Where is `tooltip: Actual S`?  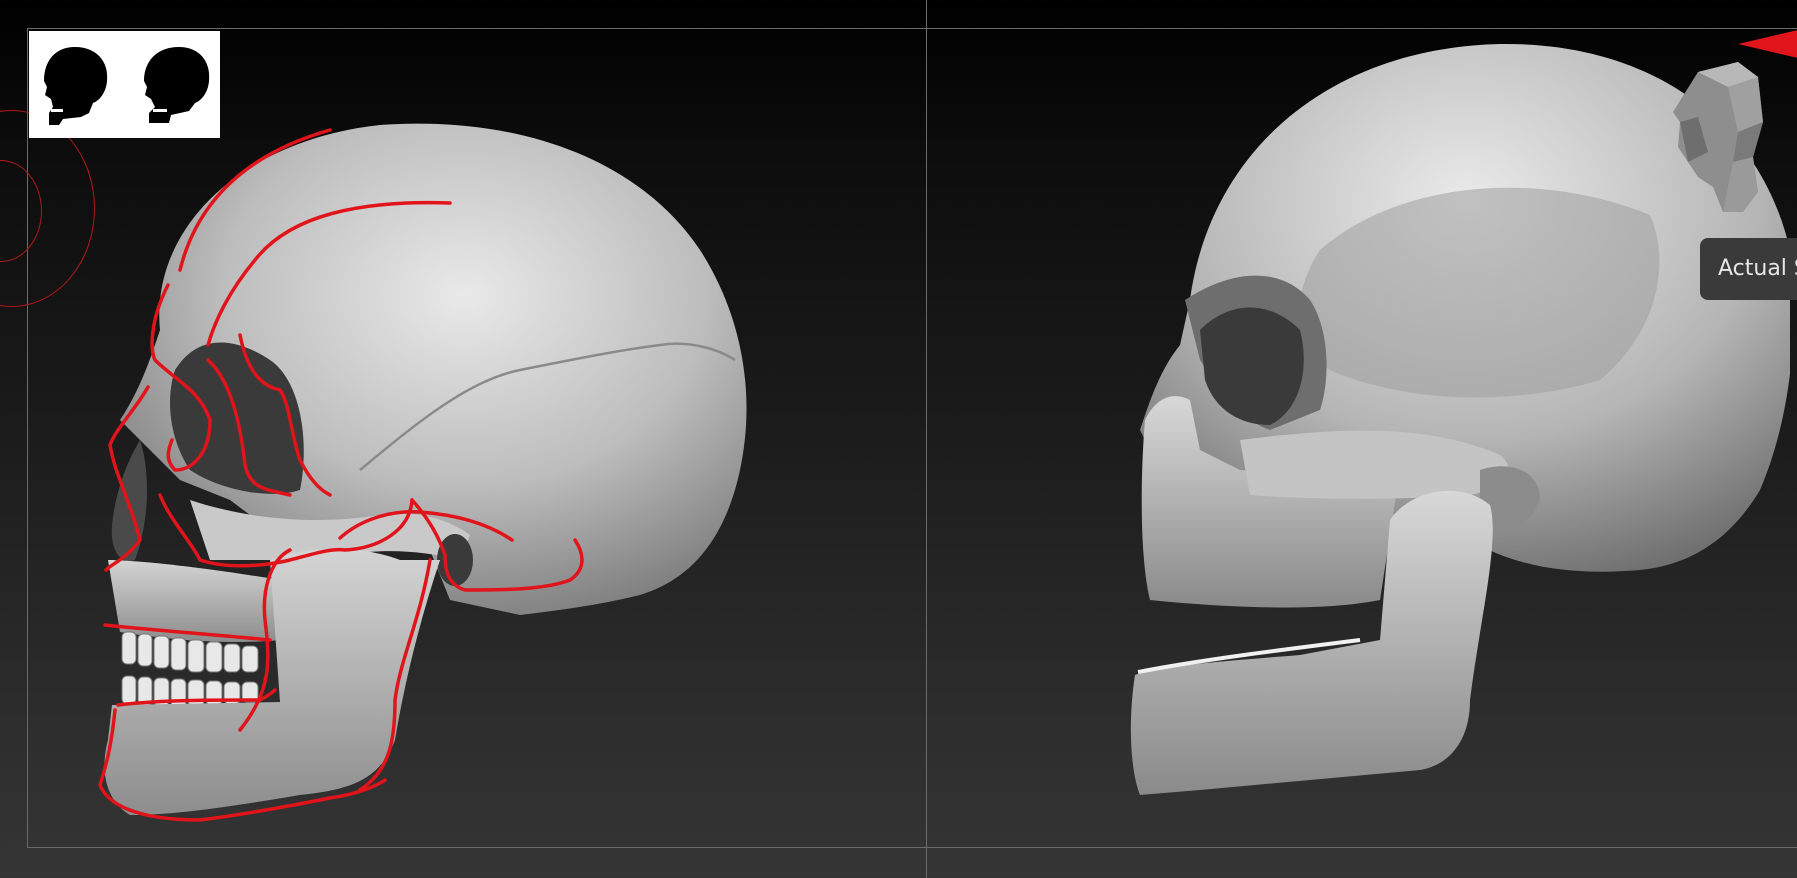
tooltip: Actual S is located at coordinates (1748, 269).